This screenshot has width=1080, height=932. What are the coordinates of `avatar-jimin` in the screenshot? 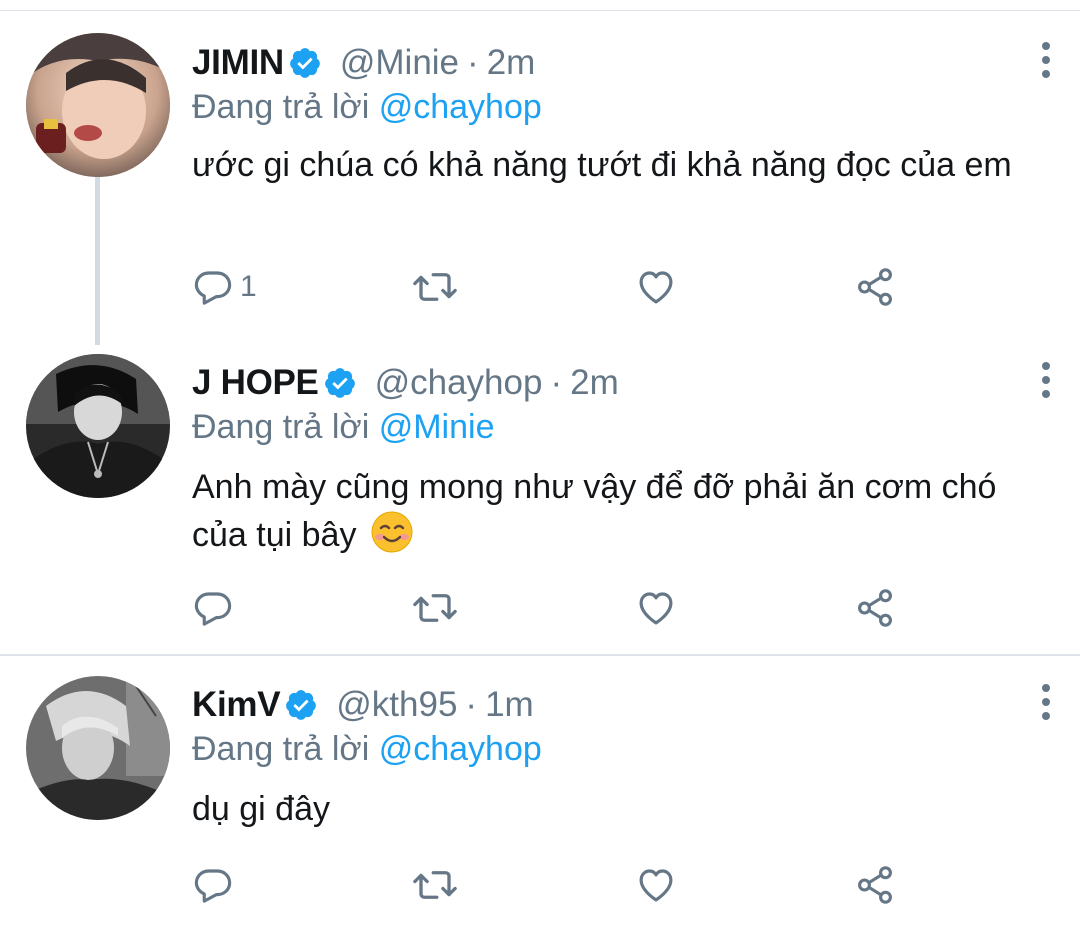 It's located at (98, 105).